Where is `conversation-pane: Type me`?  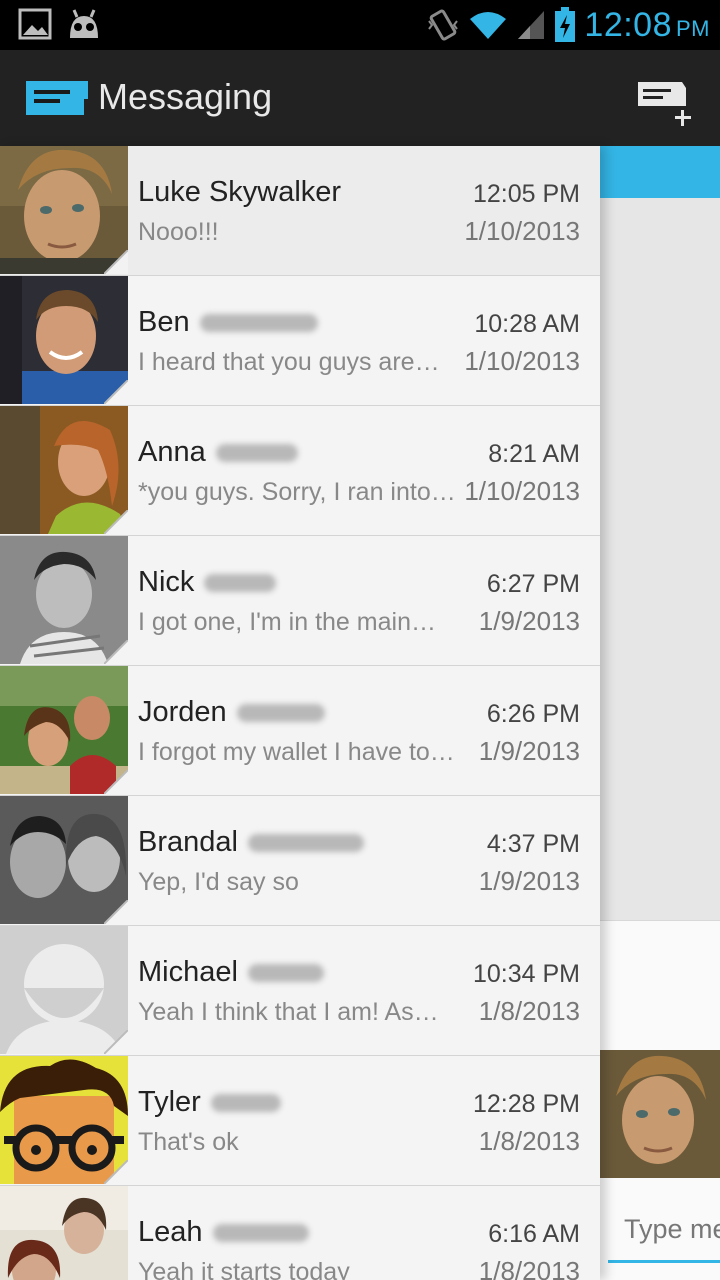 conversation-pane: Type me is located at coordinates (660, 713).